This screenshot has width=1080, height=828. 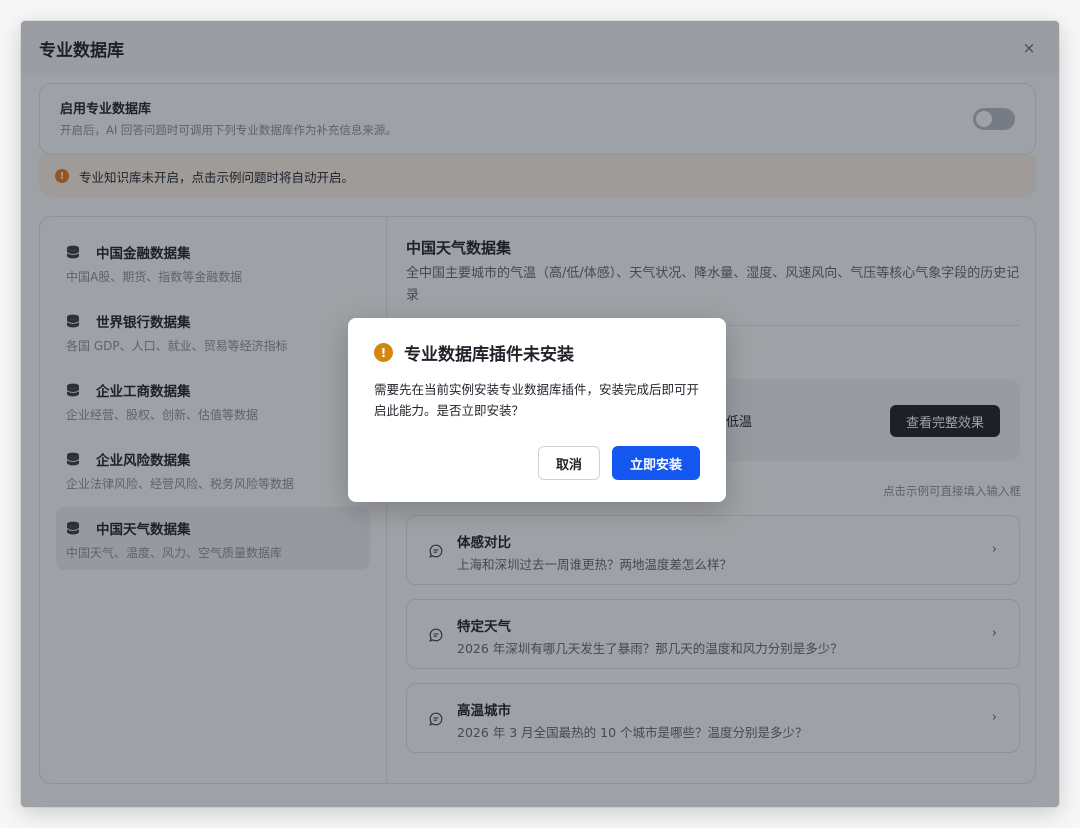 What do you see at coordinates (489, 355) in the screenshot?
I see `dialog-title: 专业数据库插件未安装` at bounding box center [489, 355].